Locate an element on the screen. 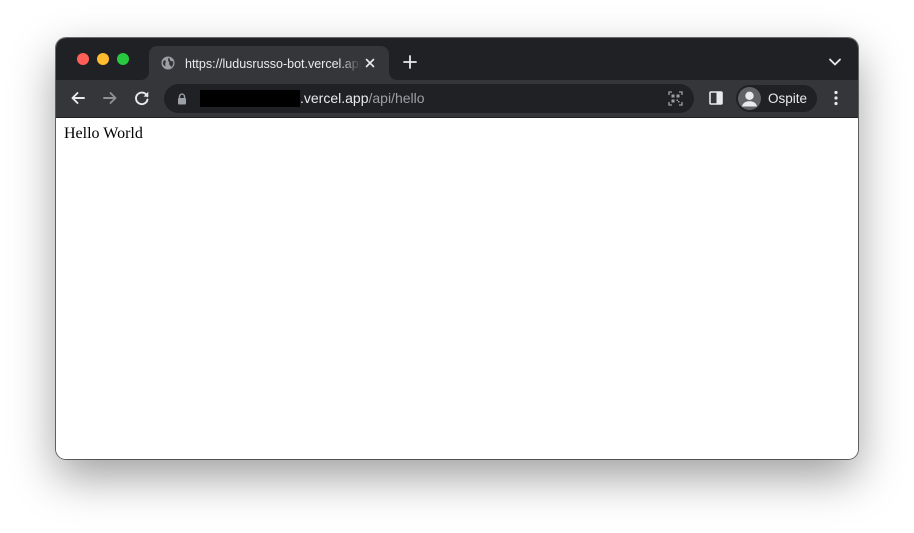 The width and height of the screenshot is (914, 533). address-url: .vercel.app/api/hello is located at coordinates (362, 98).